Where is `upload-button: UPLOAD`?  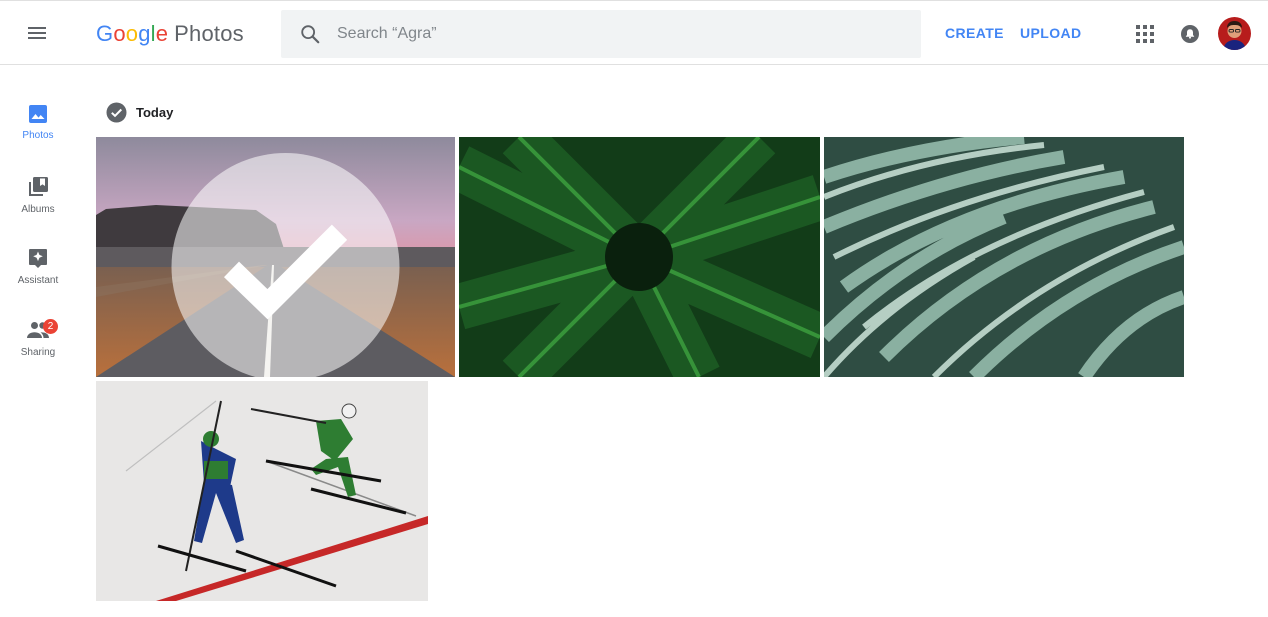
upload-button: UPLOAD is located at coordinates (1051, 33).